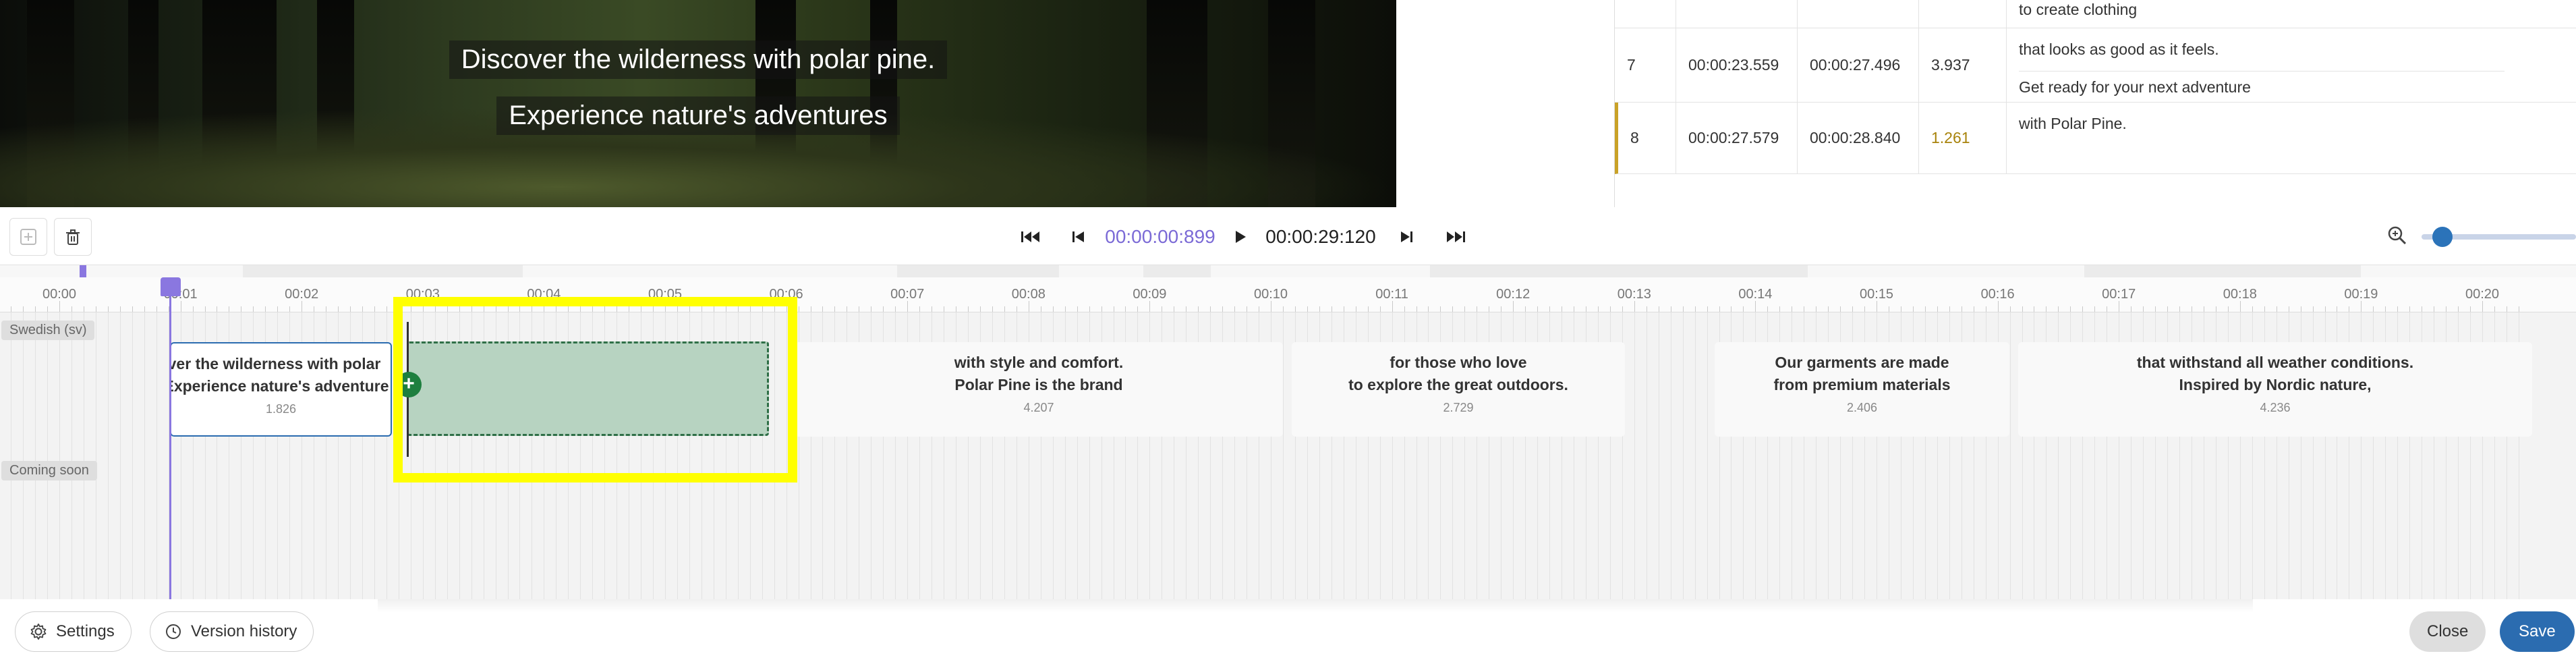  I want to click on current-time: 00:00:00:899, so click(1160, 236).